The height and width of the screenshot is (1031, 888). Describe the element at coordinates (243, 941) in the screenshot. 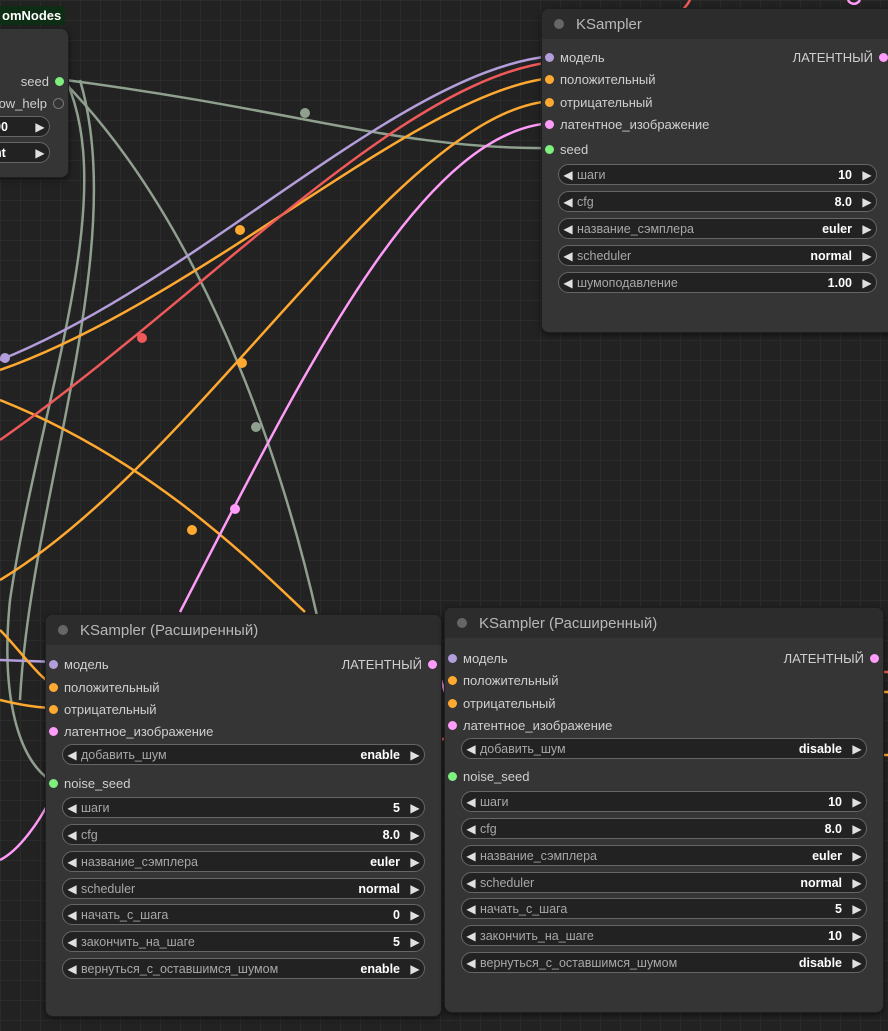

I see `widget-end-at-step: ◀ закончить_на_шаге 5 ▶` at that location.